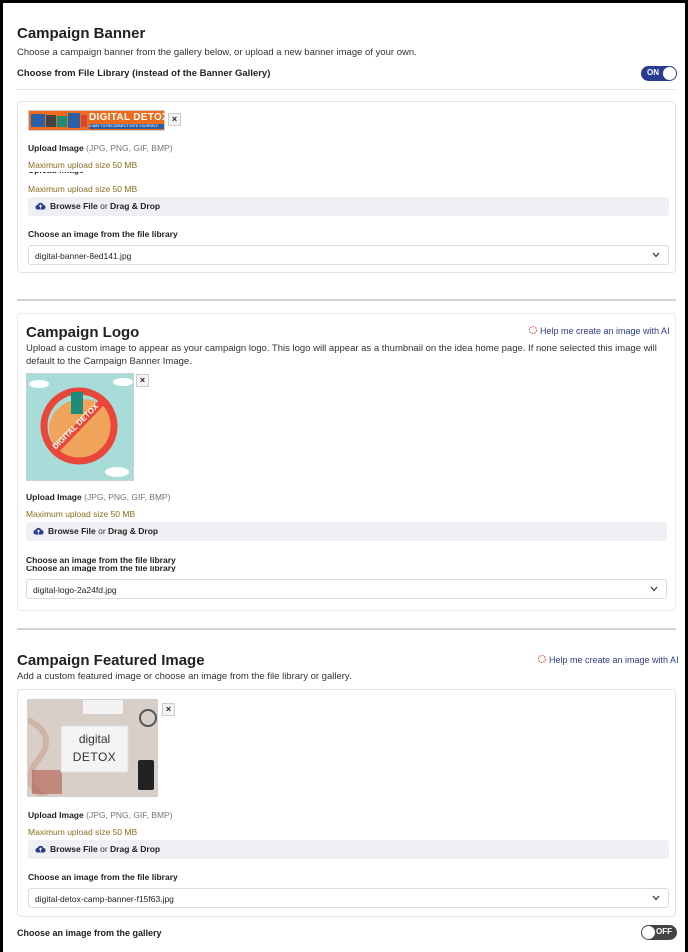 The image size is (688, 952). Describe the element at coordinates (89, 933) in the screenshot. I see `gallery-toggle-label: Choose an image from the gallery` at that location.